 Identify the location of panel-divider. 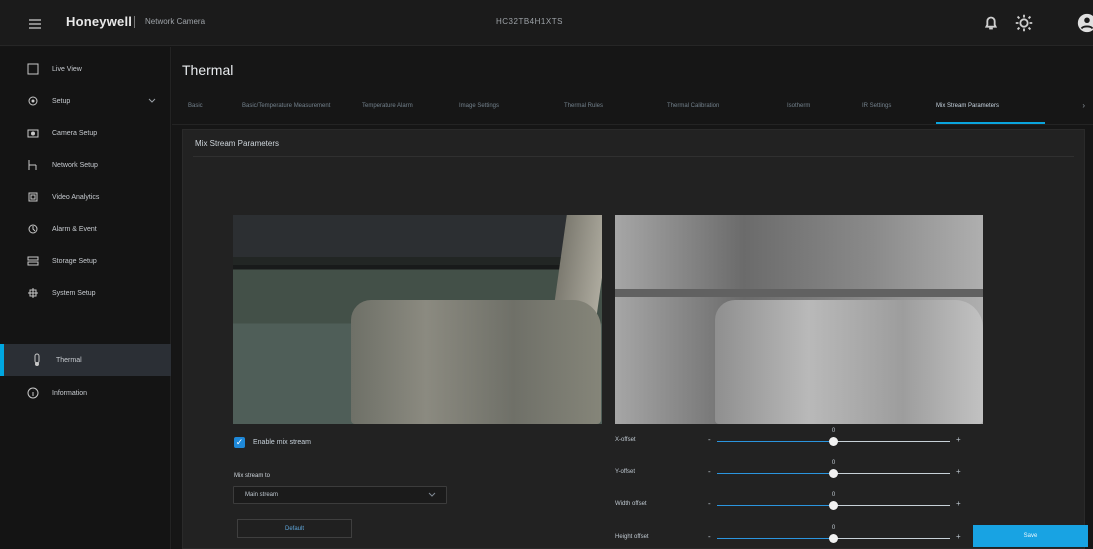
(633, 156).